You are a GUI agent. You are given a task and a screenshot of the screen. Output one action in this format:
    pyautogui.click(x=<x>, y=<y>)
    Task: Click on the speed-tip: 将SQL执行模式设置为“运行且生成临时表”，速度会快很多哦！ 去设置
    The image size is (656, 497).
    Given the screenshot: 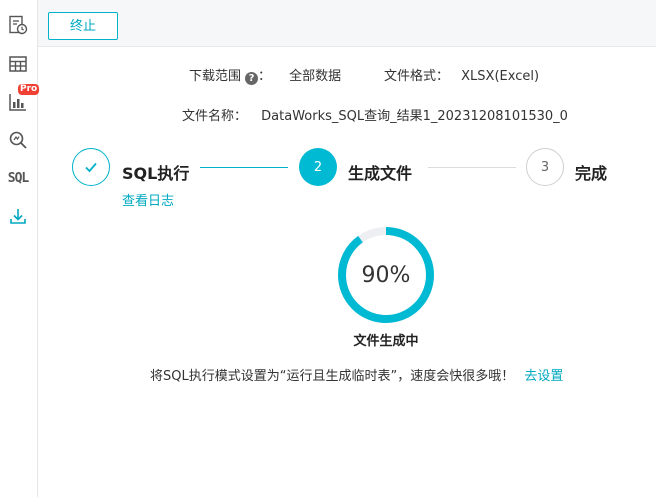 What is the action you would take?
    pyautogui.click(x=356, y=374)
    